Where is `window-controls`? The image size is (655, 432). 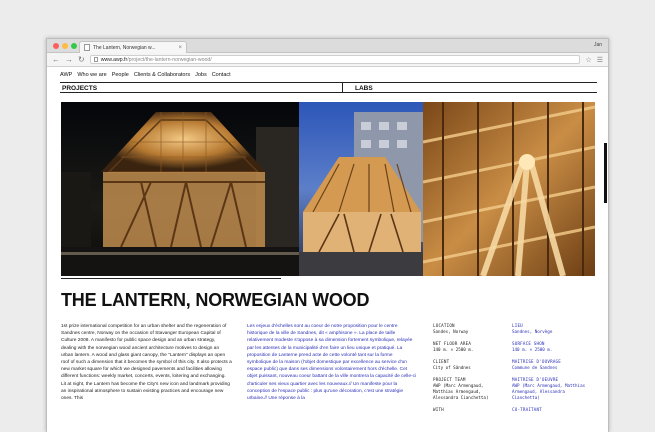
window-controls is located at coordinates (65, 46).